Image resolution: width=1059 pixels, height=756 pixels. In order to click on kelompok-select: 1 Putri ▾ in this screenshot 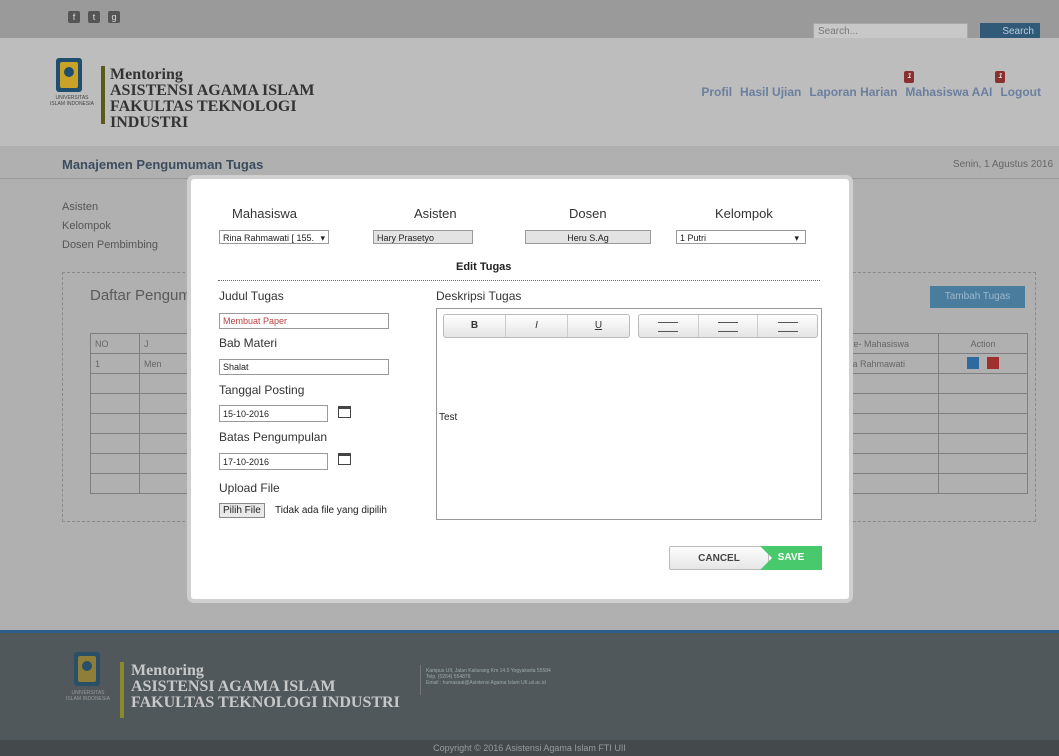, I will do `click(741, 237)`.